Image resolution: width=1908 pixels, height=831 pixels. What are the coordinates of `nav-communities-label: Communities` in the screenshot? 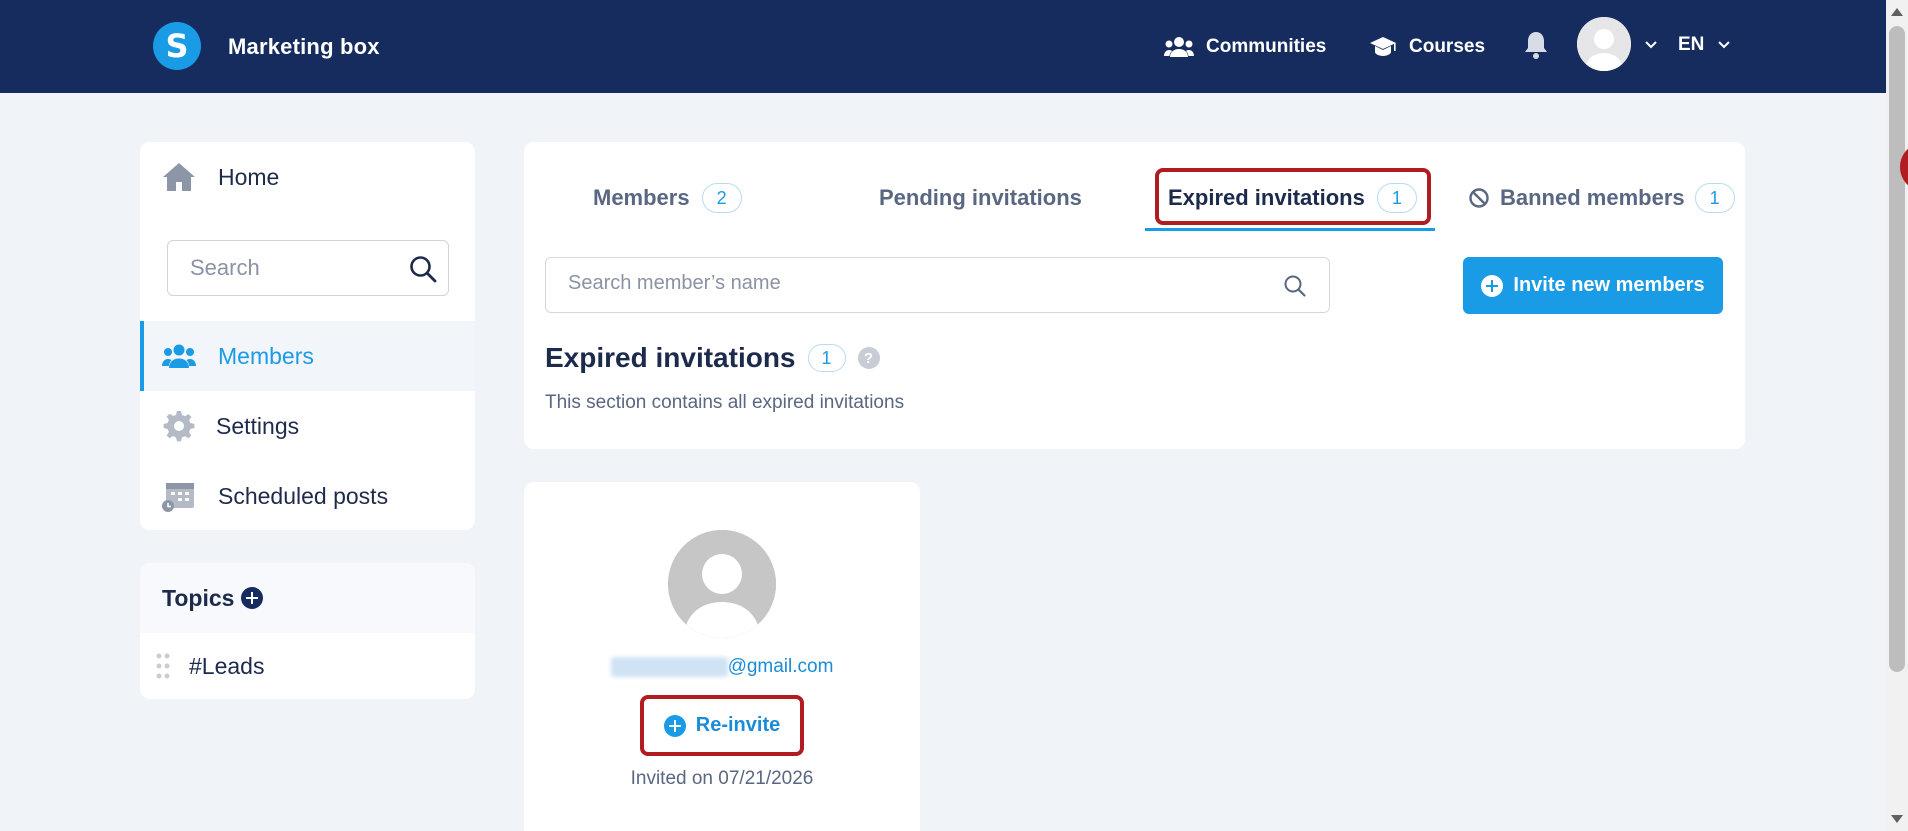 It's located at (1266, 46).